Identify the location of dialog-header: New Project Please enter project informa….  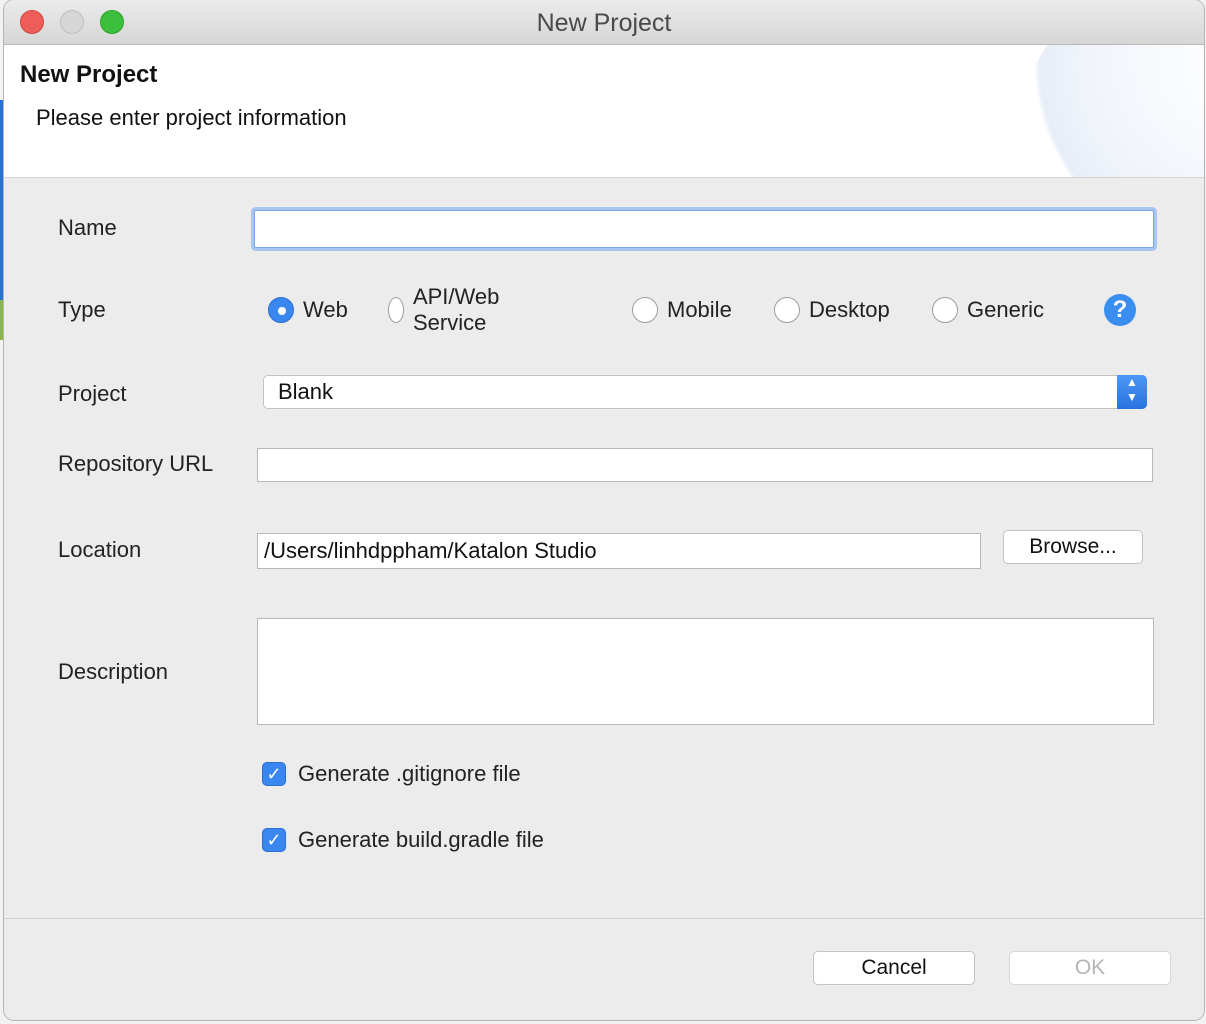
(604, 111).